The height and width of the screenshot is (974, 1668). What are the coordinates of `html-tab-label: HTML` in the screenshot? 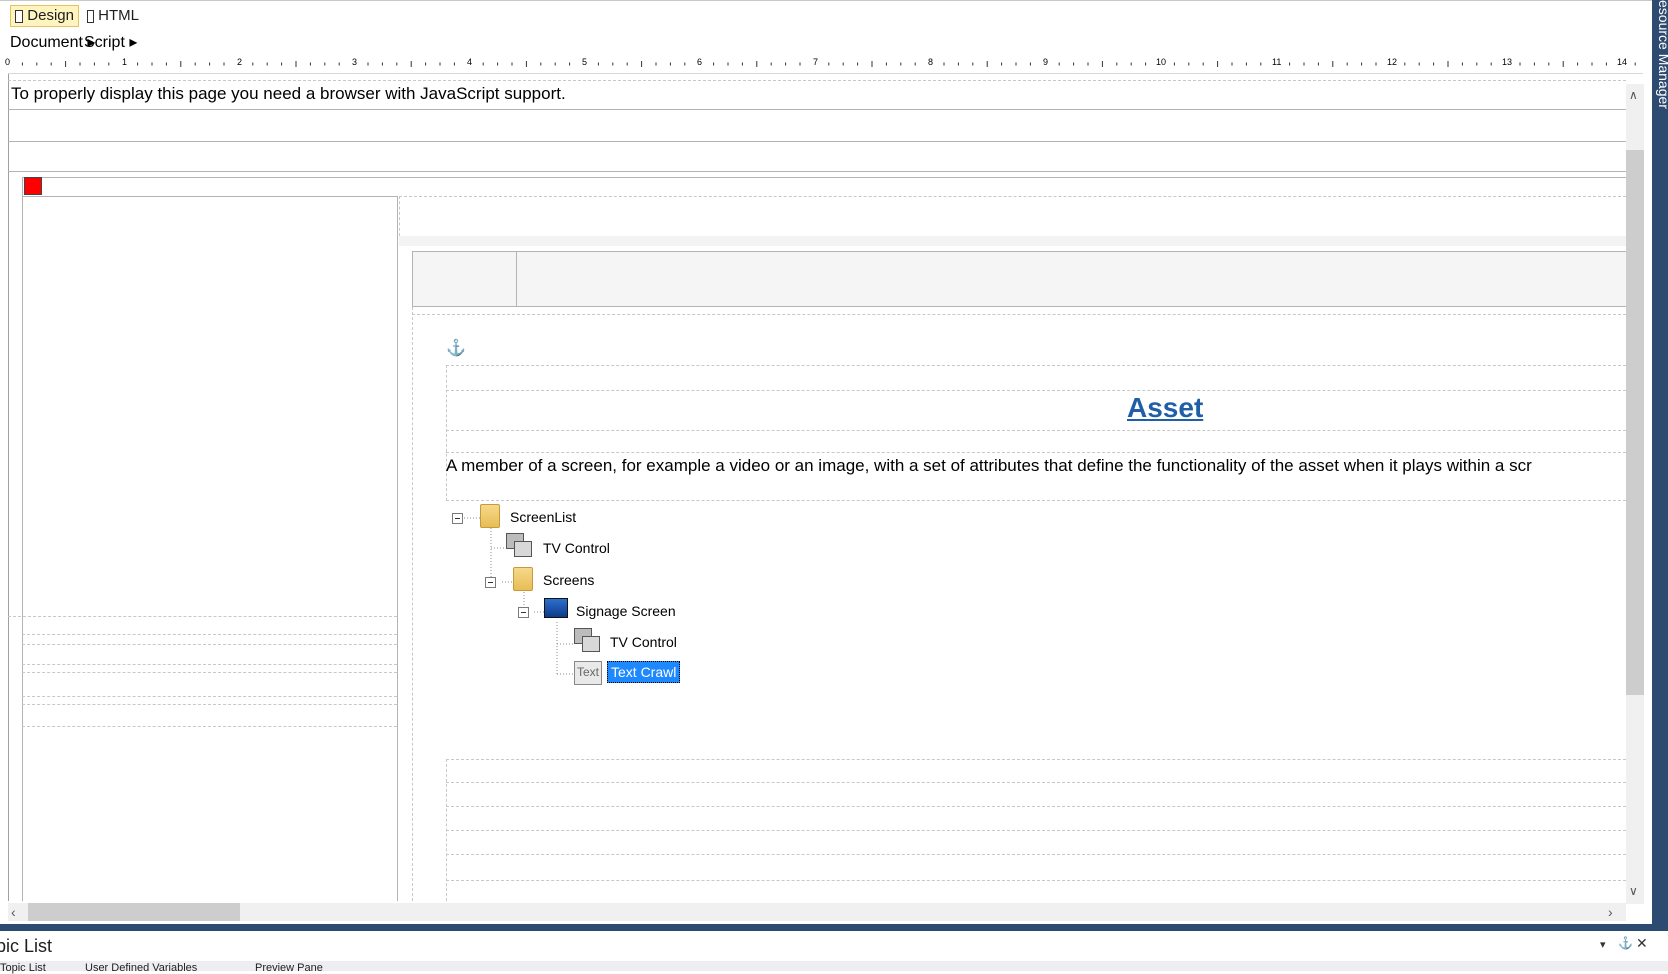 It's located at (118, 15).